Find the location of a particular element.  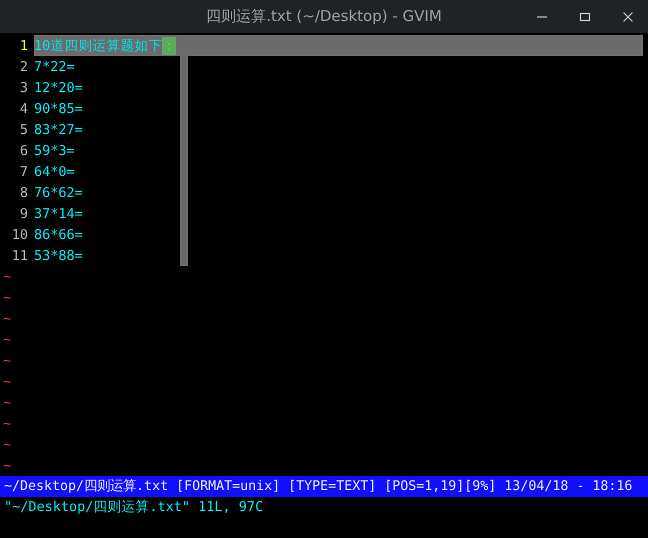

code-line: 10道四则运算题如下 is located at coordinates (98, 45).